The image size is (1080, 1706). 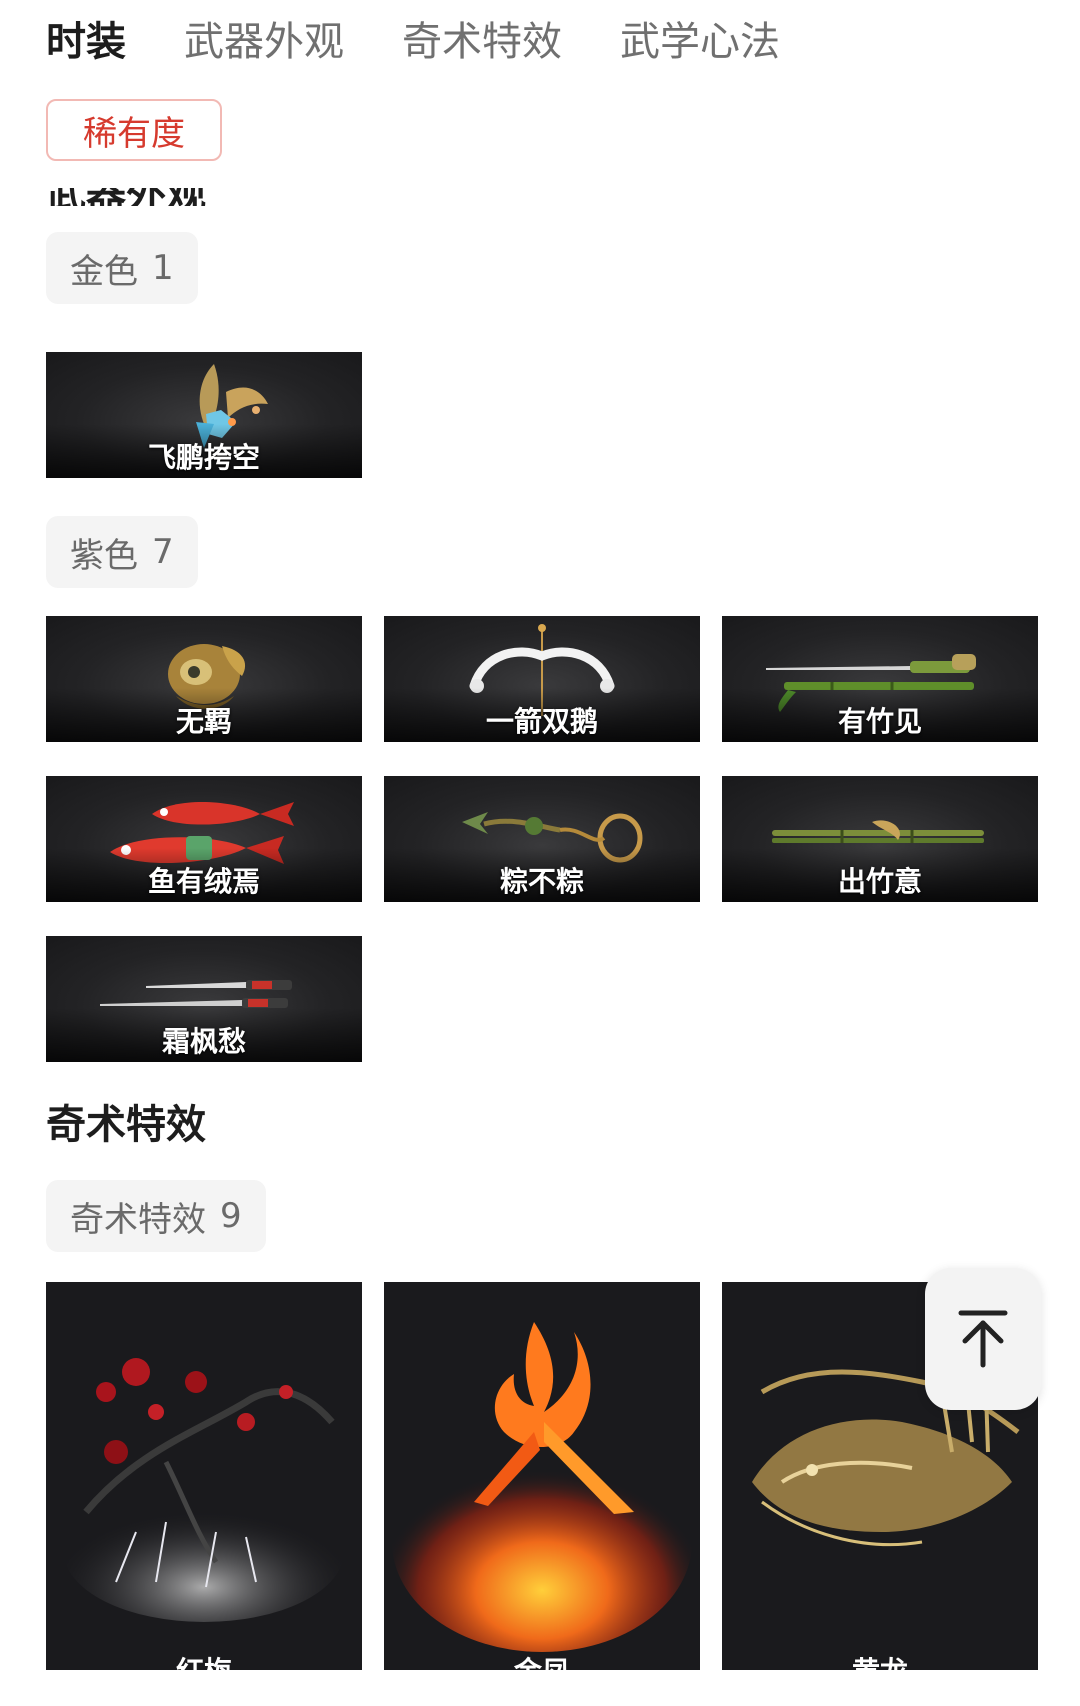 What do you see at coordinates (879, 881) in the screenshot?
I see `card-label: 出竹意` at bounding box center [879, 881].